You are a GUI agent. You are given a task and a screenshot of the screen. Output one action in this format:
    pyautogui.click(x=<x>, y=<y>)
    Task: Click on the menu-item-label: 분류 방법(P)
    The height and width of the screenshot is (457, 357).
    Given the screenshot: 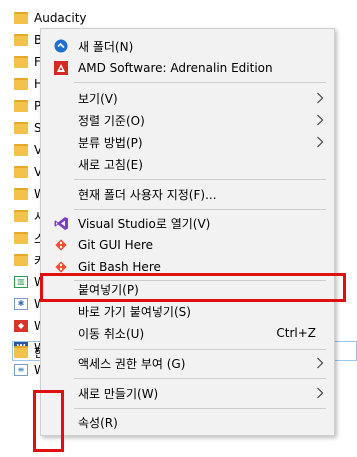 What is the action you would take?
    pyautogui.click(x=110, y=142)
    